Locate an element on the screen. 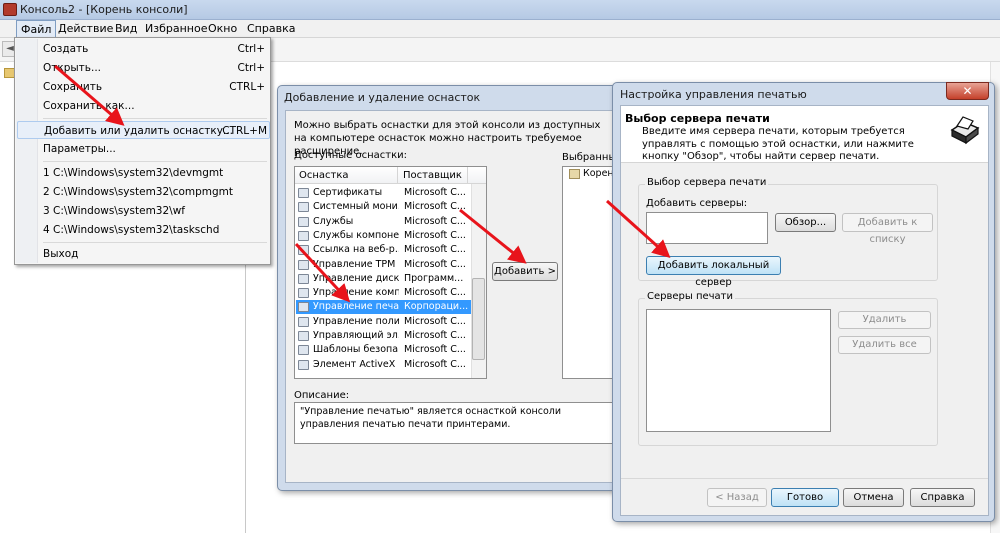 The height and width of the screenshot is (533, 1000). finish-button: Готово is located at coordinates (805, 497).